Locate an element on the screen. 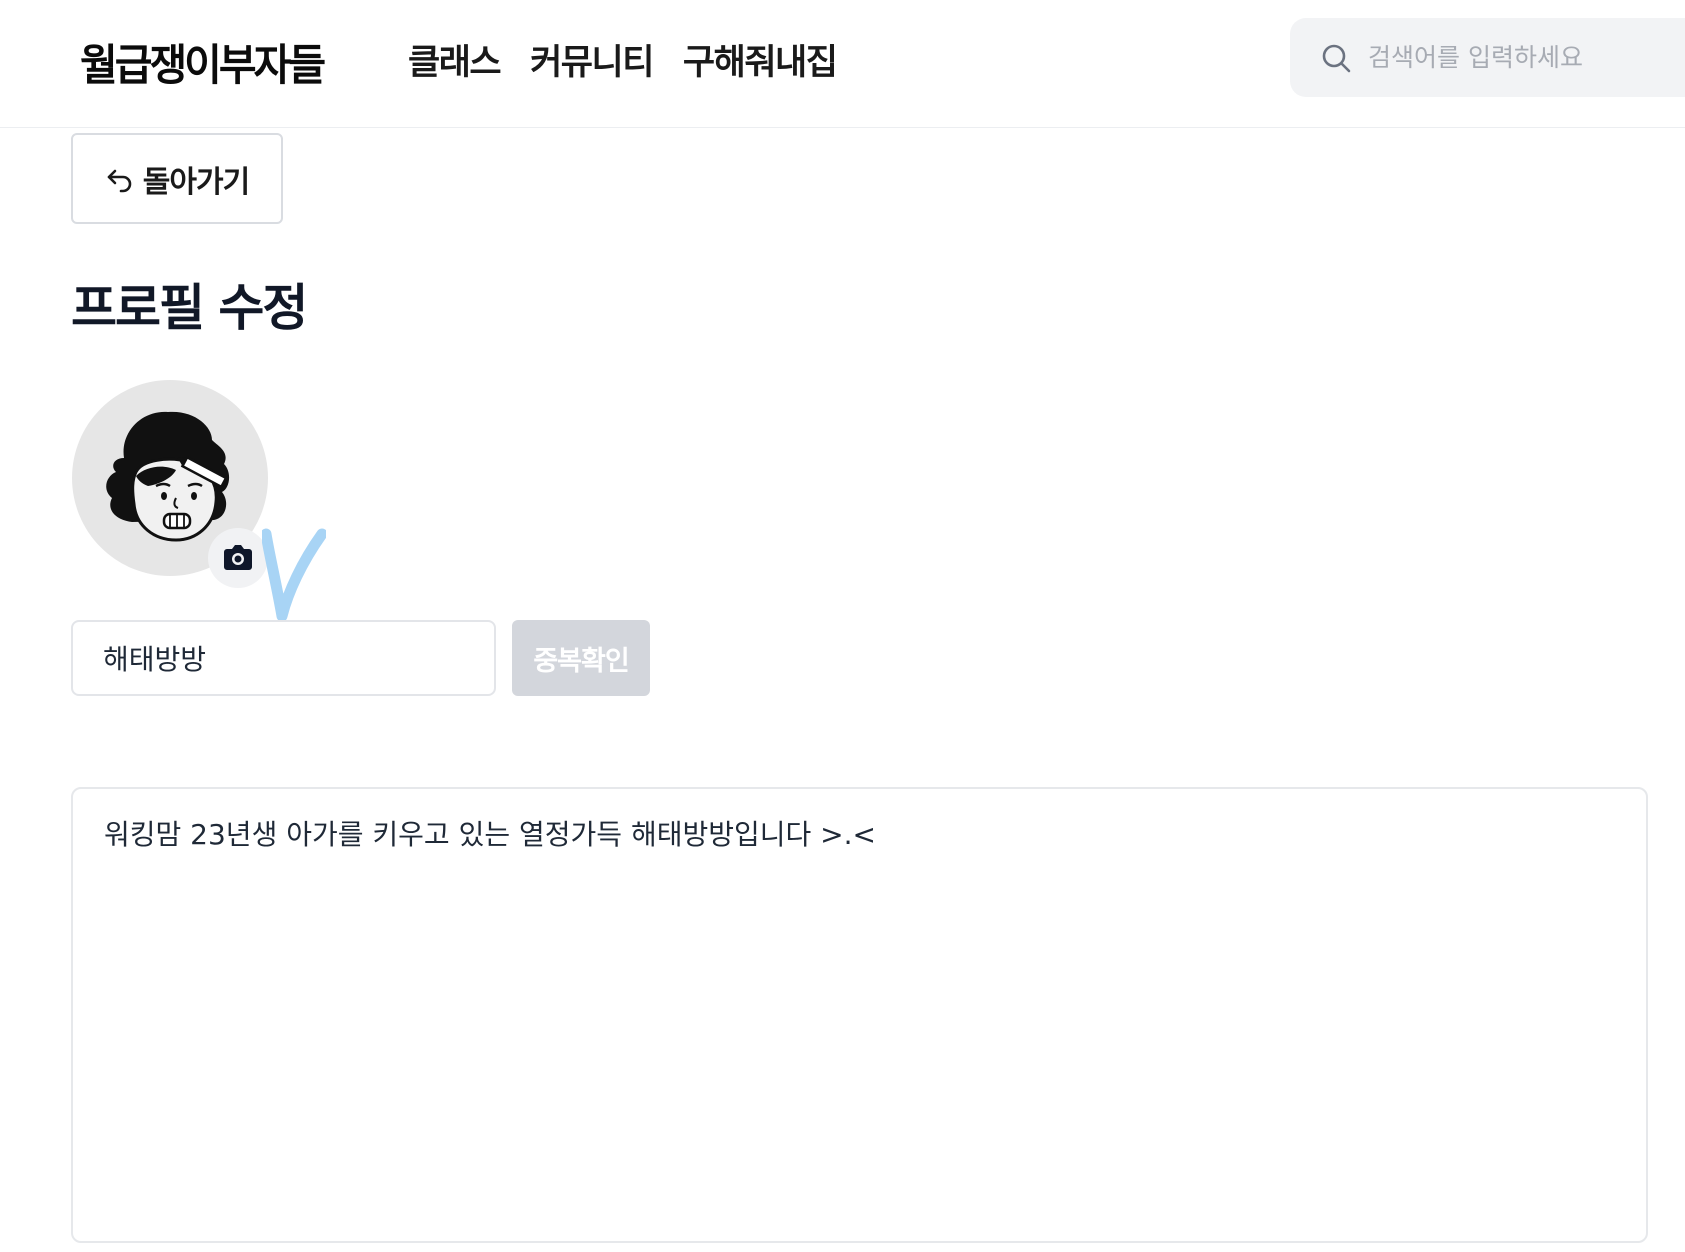 Image resolution: width=1685 pixels, height=1252 pixels. nav-item-find-home: 구해줘내집 is located at coordinates (760, 59).